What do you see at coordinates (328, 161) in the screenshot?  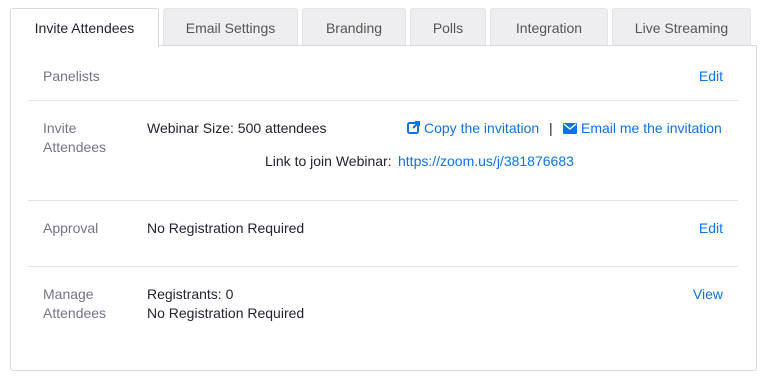 I see `join-link-label: Link to join Webinar:` at bounding box center [328, 161].